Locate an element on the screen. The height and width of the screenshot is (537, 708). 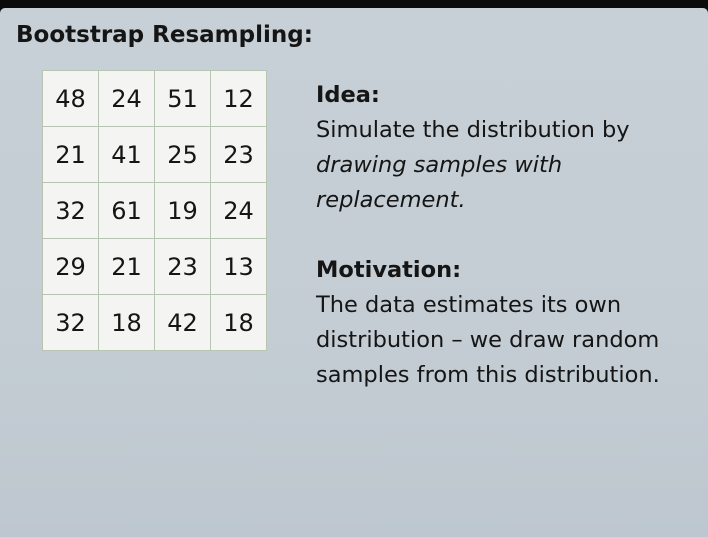
idea-heading: Idea: is located at coordinates (348, 95).